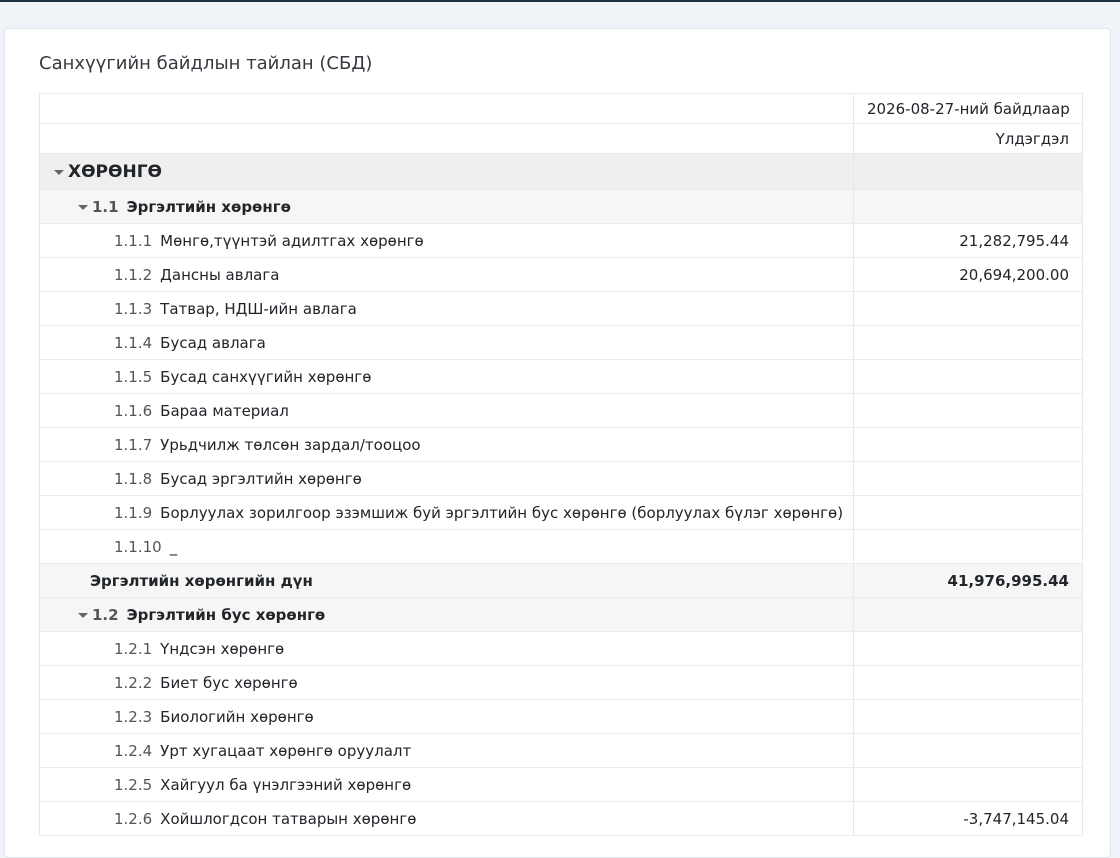 Image resolution: width=1120 pixels, height=858 pixels. Describe the element at coordinates (561, 376) in the screenshot. I see `table-row: 1.1.5 Бусад санхүүгийн хөрөнгө` at that location.